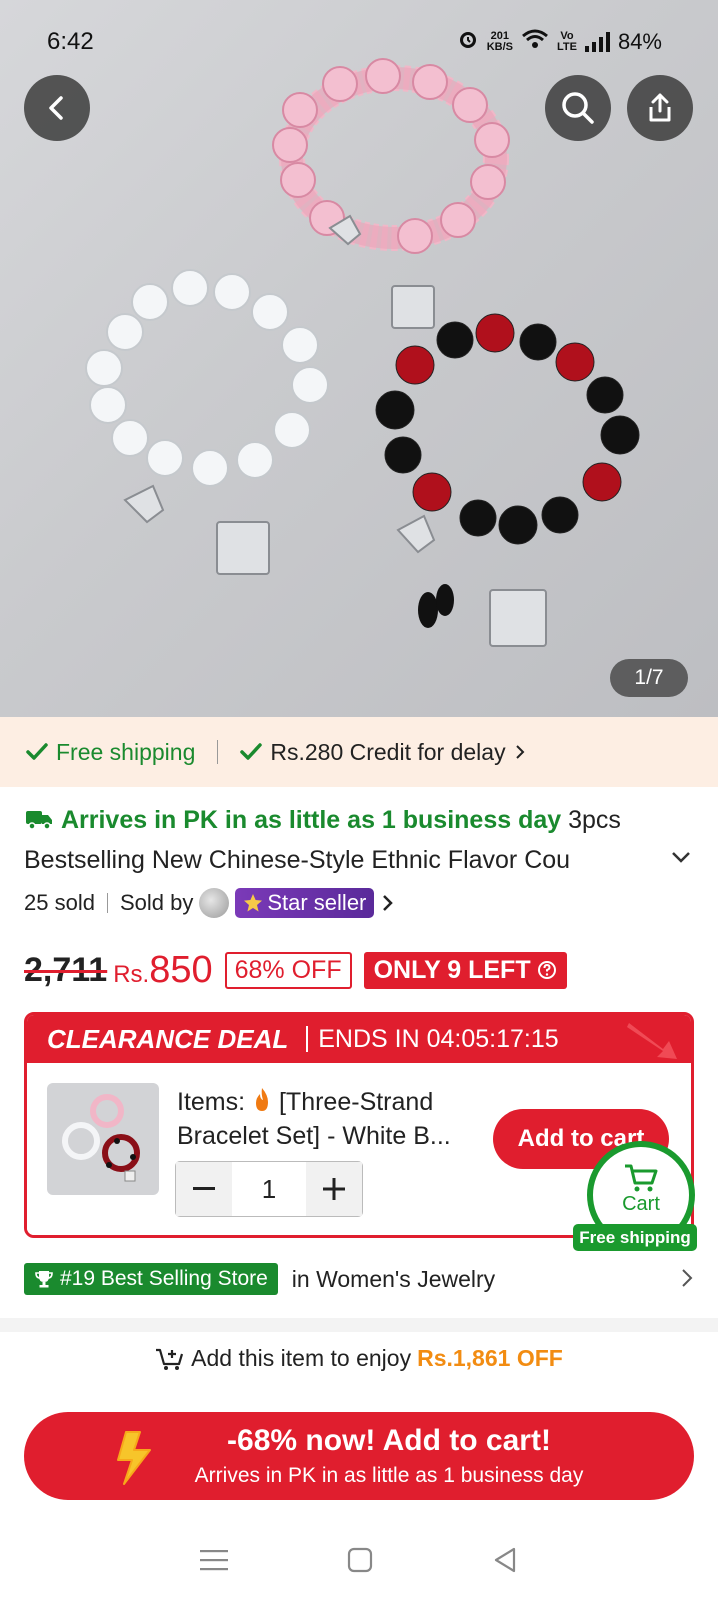 The height and width of the screenshot is (1599, 718). I want to click on increase-button, so click(334, 1189).